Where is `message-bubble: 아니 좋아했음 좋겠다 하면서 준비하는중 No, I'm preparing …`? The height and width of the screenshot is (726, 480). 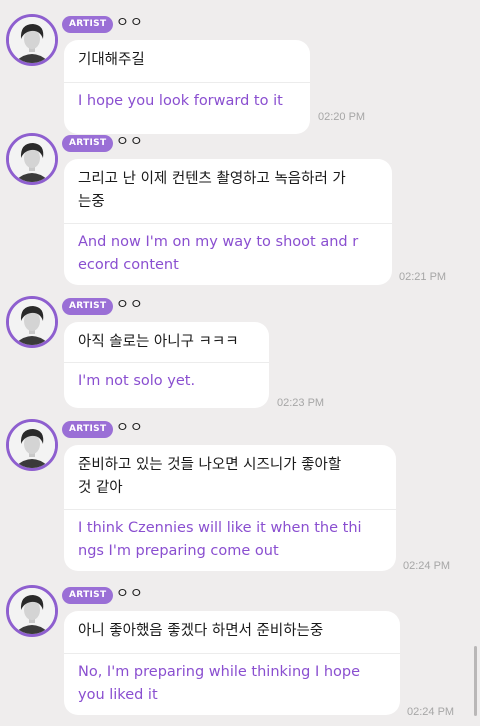 message-bubble: 아니 좋아했음 좋겠다 하면서 준비하는중 No, I'm preparing … is located at coordinates (232, 663).